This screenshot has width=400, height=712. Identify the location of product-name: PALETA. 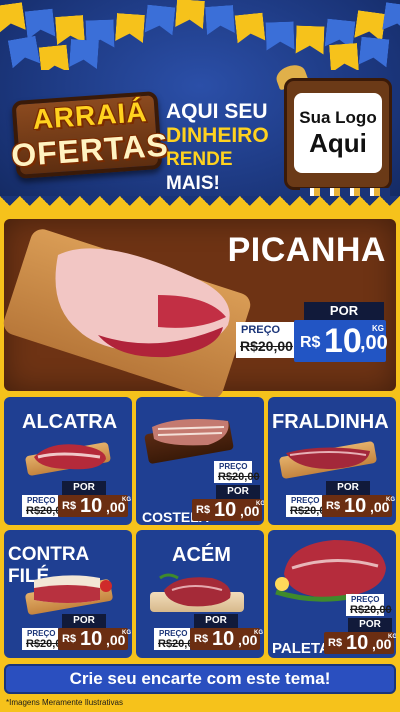
(301, 648).